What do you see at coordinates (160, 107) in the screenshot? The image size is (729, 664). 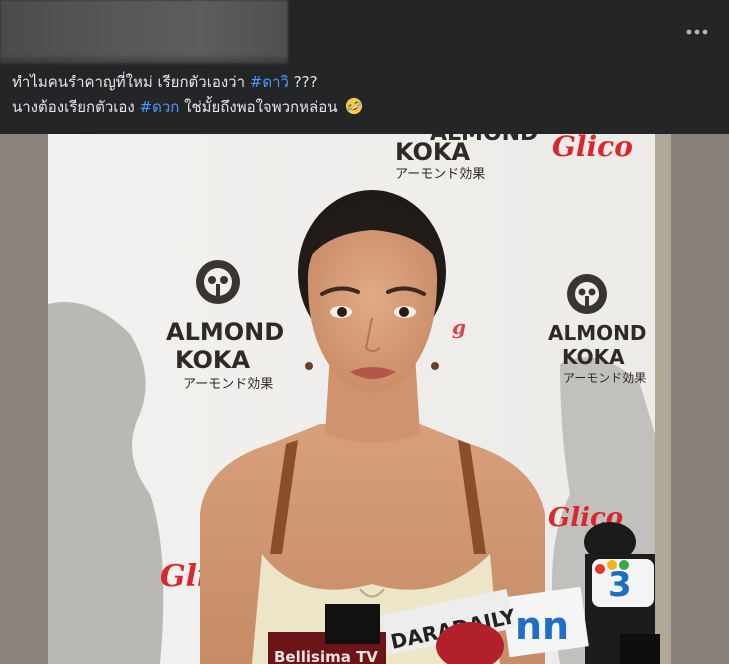 I see `hashtag-link-duak: #ดวก` at bounding box center [160, 107].